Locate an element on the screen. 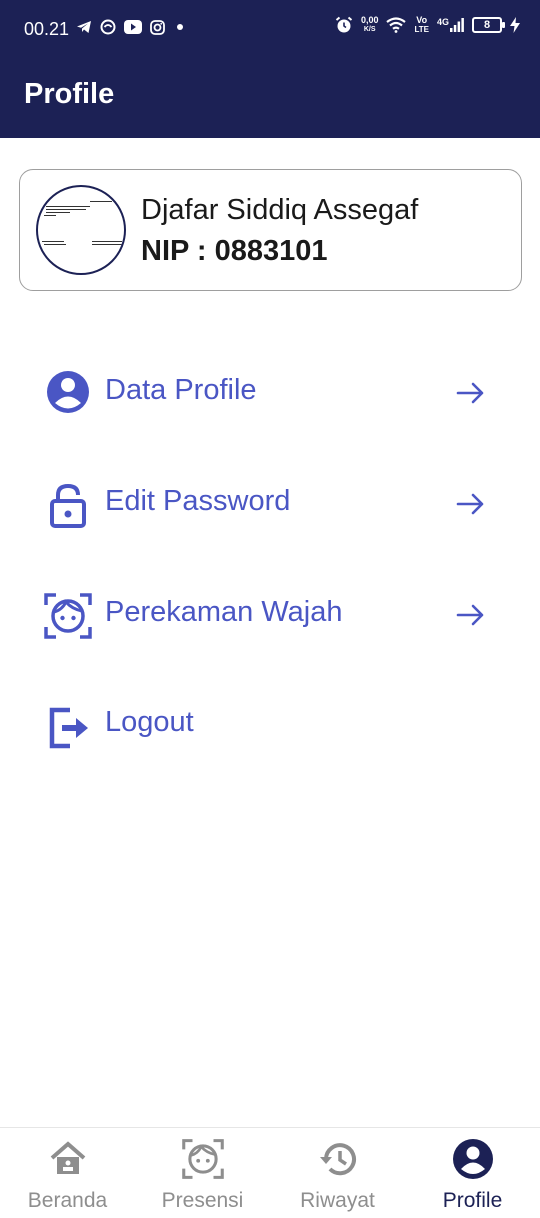 Image resolution: width=540 pixels, height=1218 pixels. status-notification-icons is located at coordinates (131, 27).